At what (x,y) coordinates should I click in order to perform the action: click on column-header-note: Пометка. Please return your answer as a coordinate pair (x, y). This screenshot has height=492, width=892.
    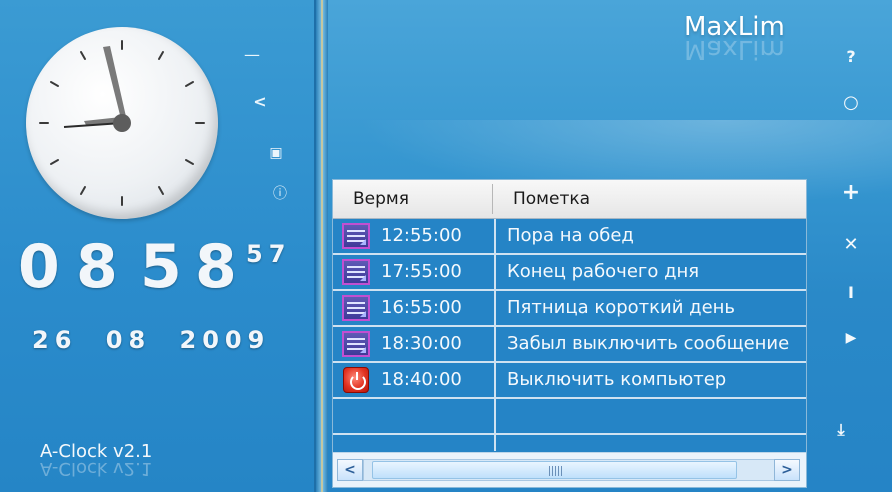
    Looking at the image, I should click on (551, 199).